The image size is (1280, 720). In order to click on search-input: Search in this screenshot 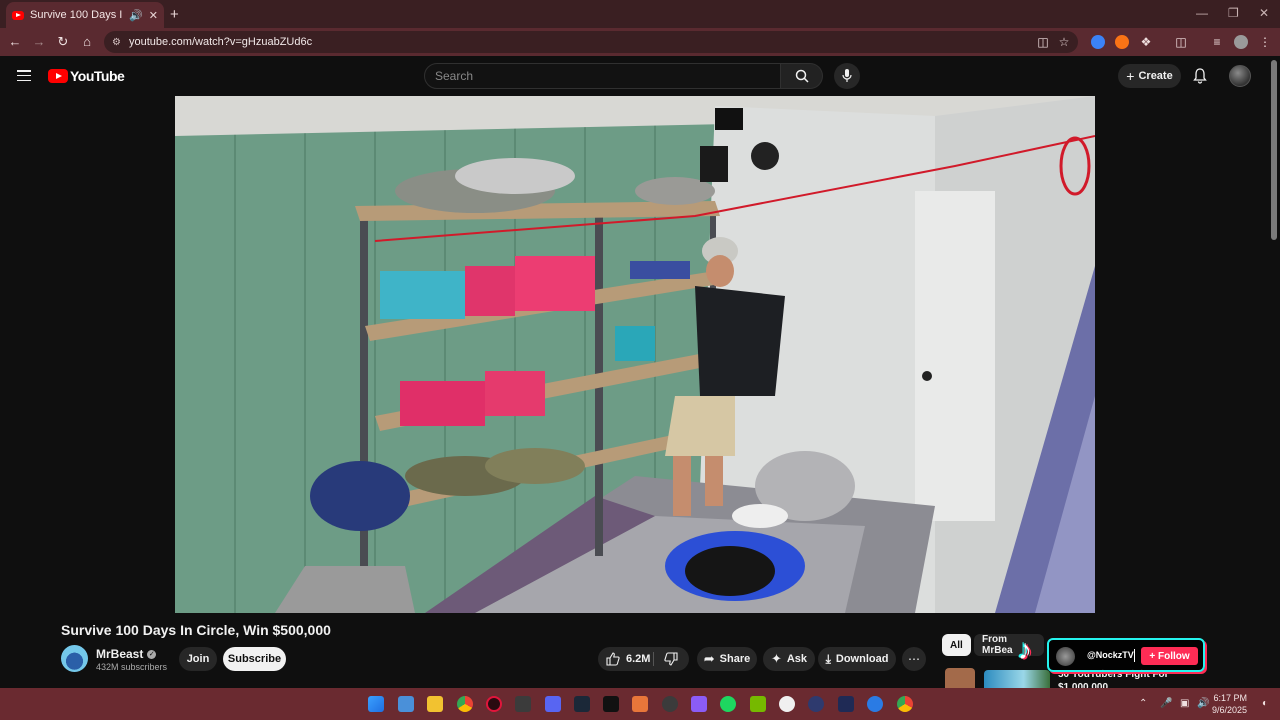, I will do `click(602, 76)`.